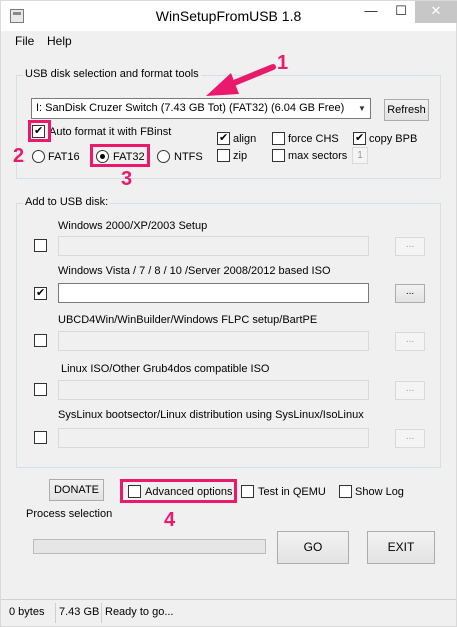  I want to click on callout-step-4: 4, so click(170, 520).